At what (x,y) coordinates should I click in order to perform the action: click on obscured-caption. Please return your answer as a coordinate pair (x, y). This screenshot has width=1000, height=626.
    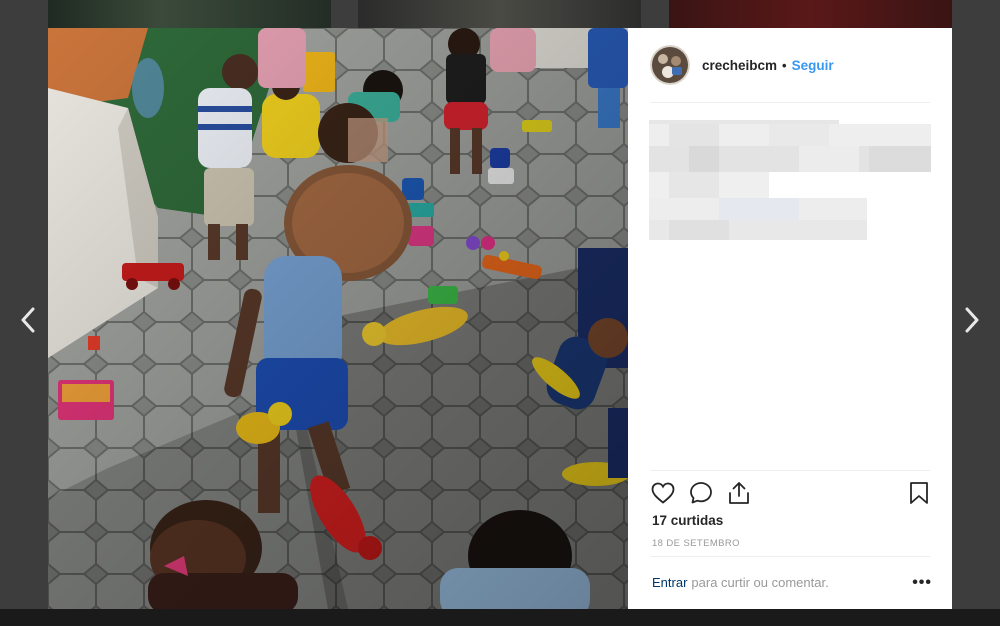
    Looking at the image, I should click on (790, 181).